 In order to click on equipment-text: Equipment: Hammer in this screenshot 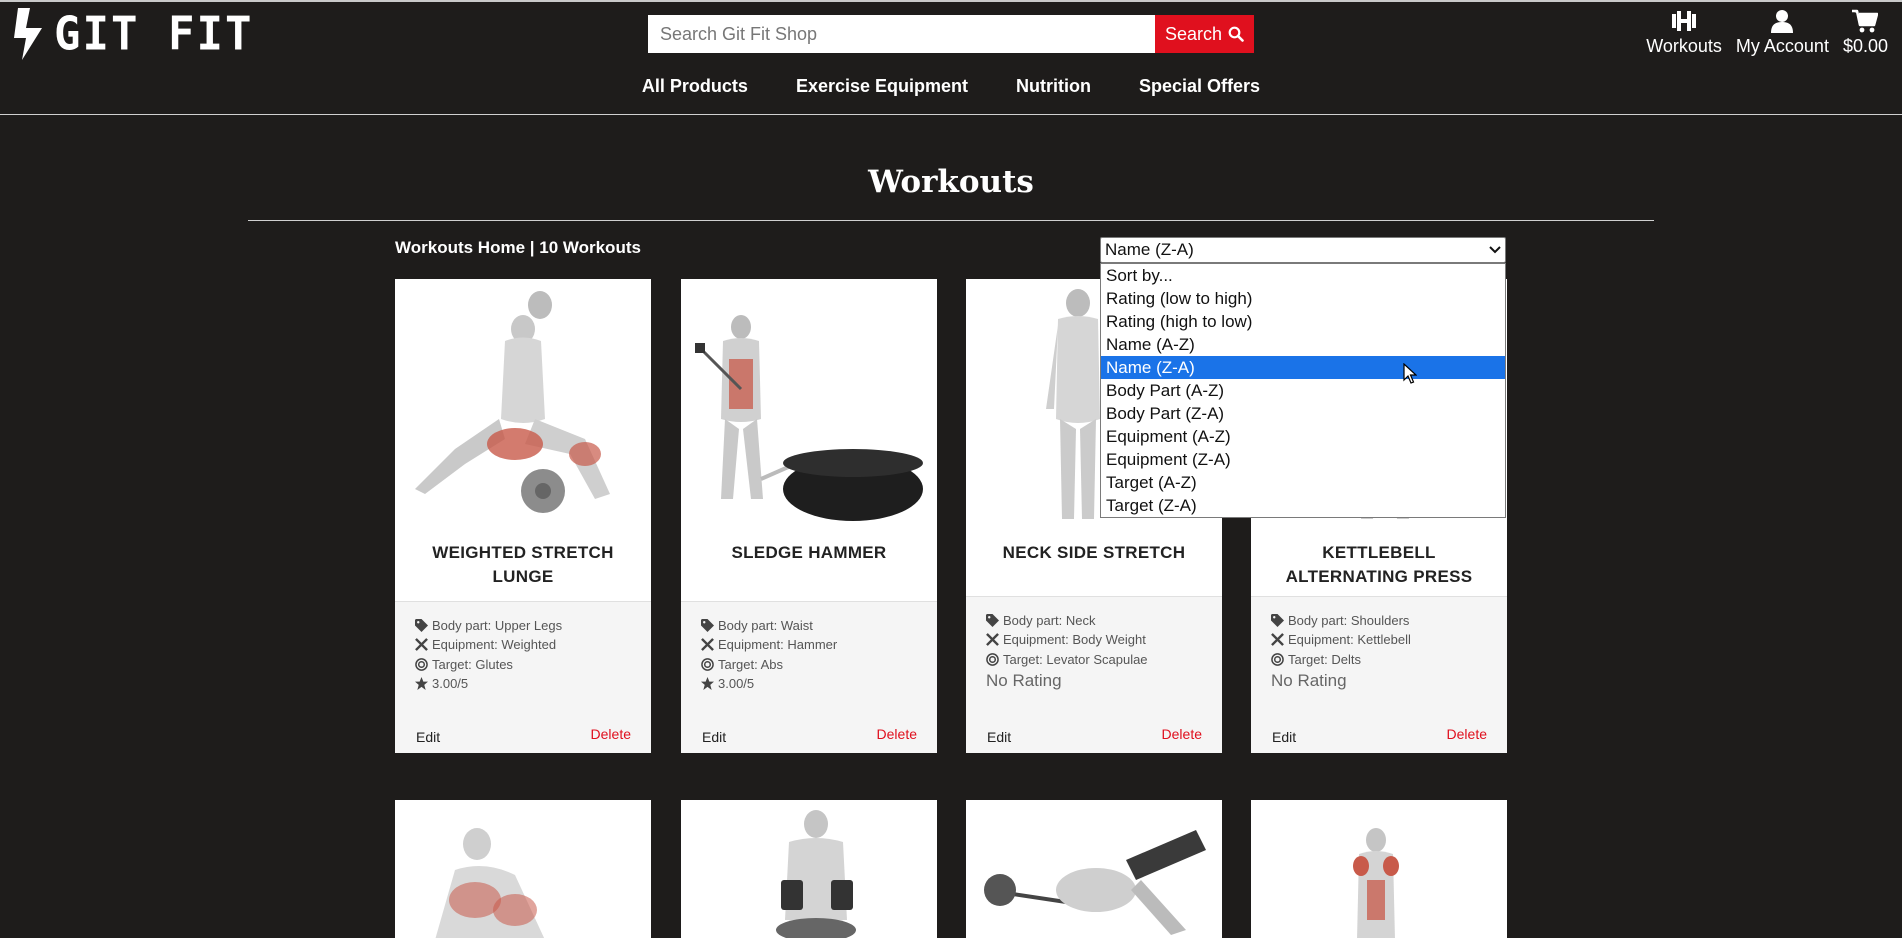, I will do `click(778, 644)`.